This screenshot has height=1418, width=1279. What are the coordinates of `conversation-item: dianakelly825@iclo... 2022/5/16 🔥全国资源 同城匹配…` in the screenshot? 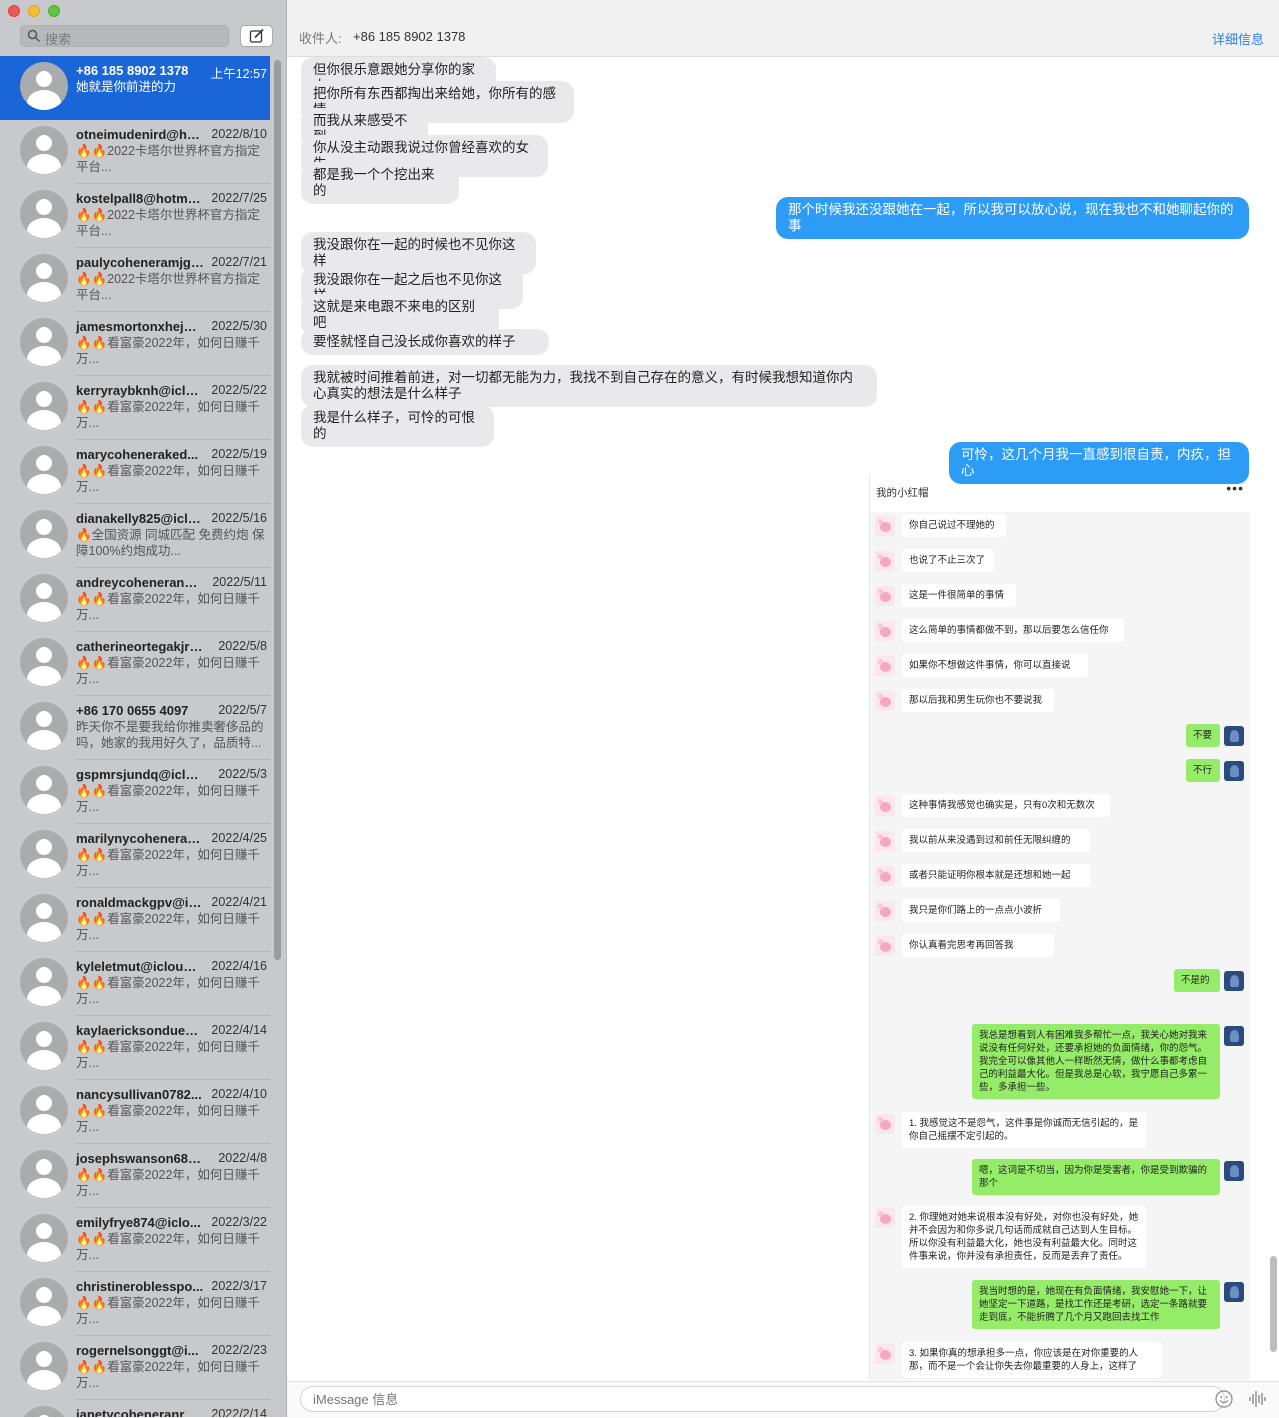 It's located at (135, 536).